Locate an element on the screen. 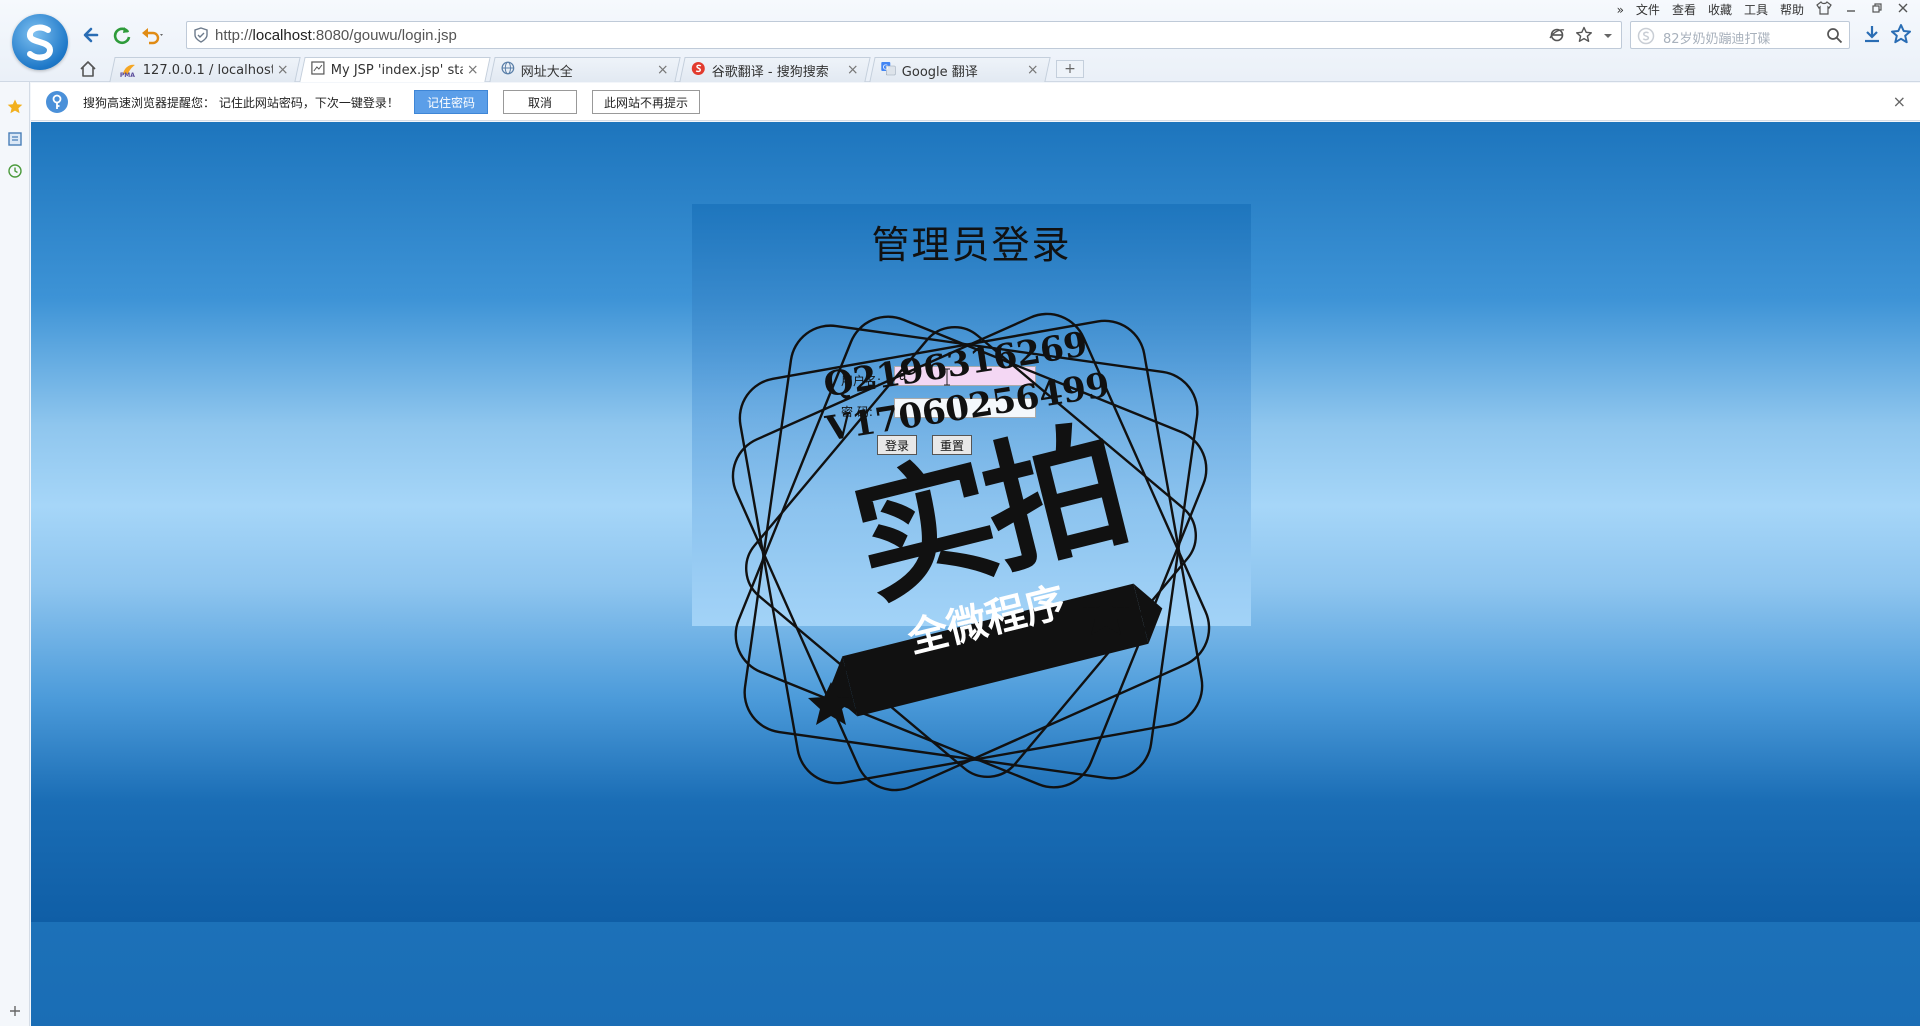 Image resolution: width=1920 pixels, height=1026 pixels. phpmyadmin-badge: PMA is located at coordinates (127, 75).